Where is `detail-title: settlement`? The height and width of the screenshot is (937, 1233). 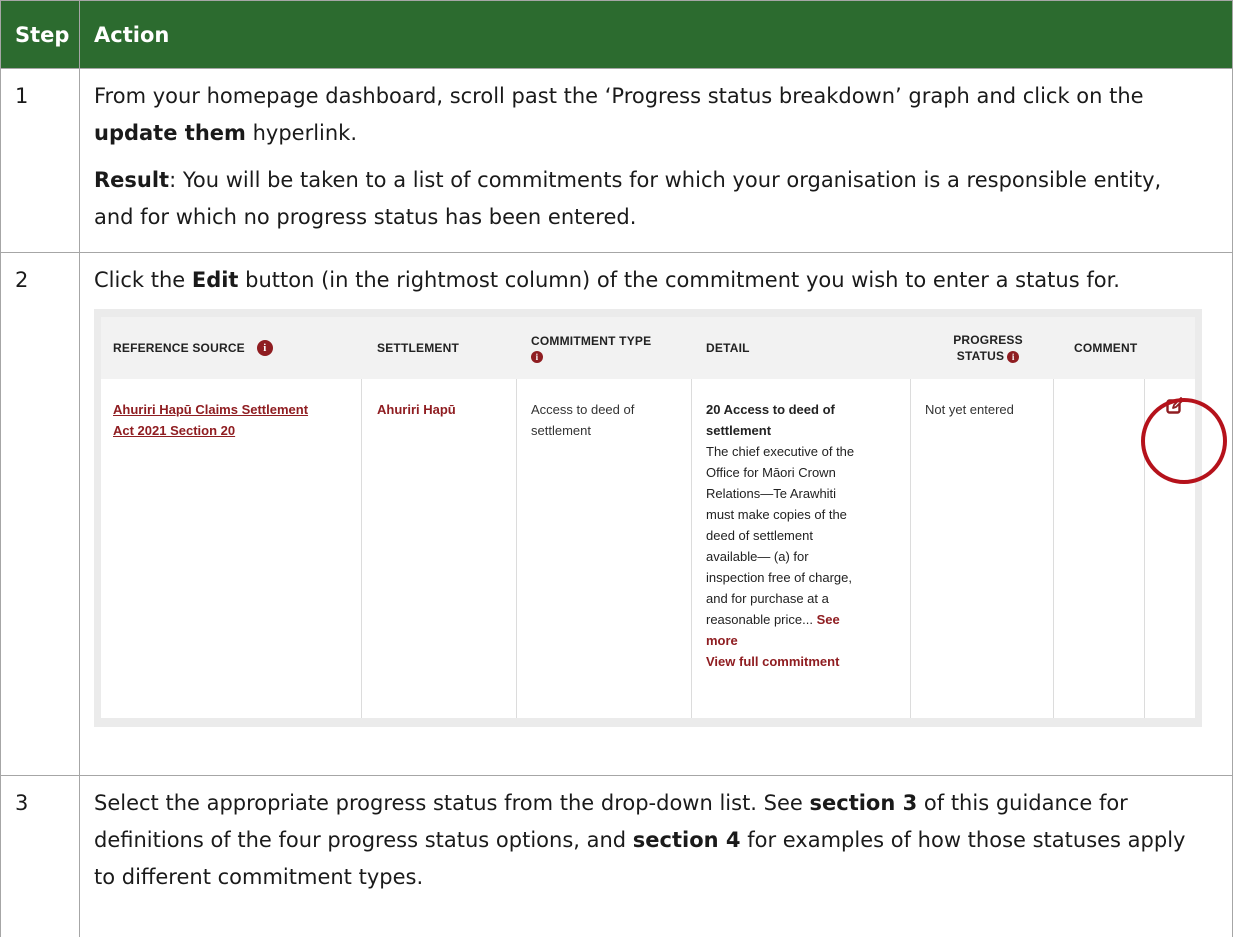 detail-title: settlement is located at coordinates (780, 430).